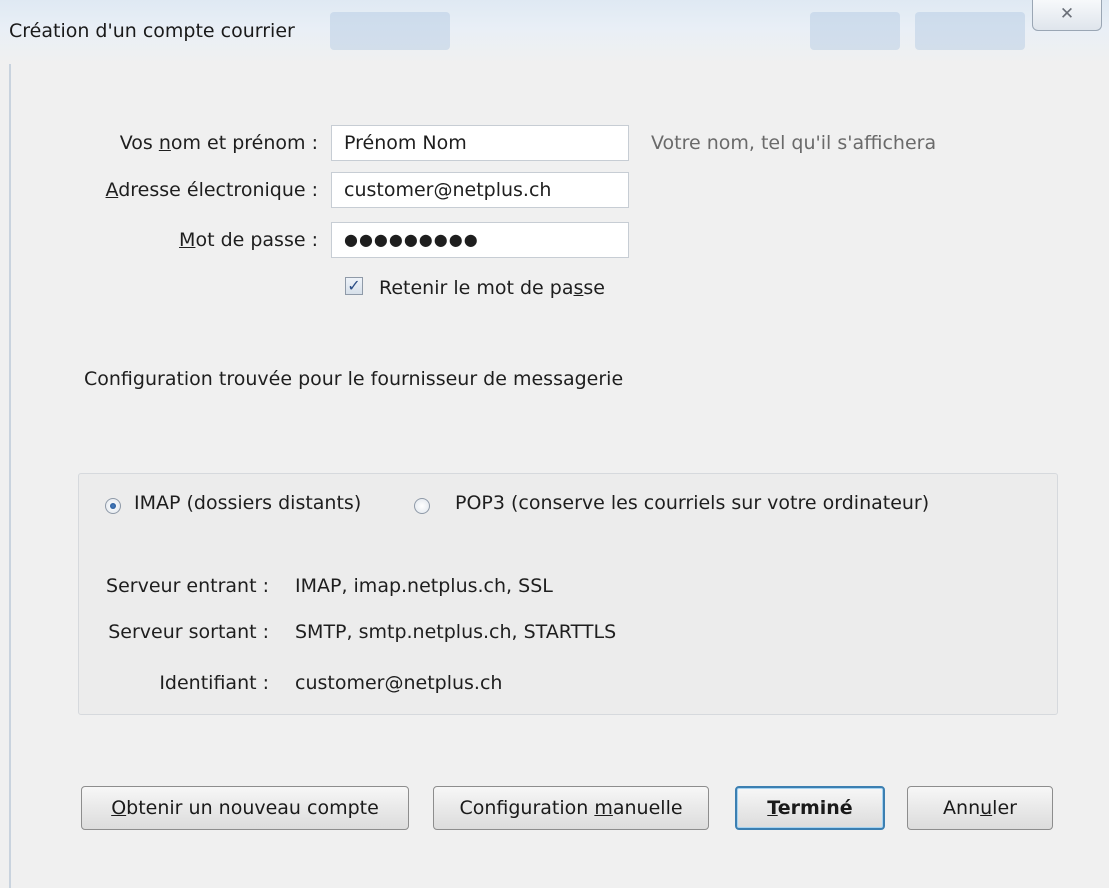 This screenshot has width=1109, height=888. What do you see at coordinates (794, 143) in the screenshot?
I see `name-hint: Votre nom, tel qu'il s'affichera` at bounding box center [794, 143].